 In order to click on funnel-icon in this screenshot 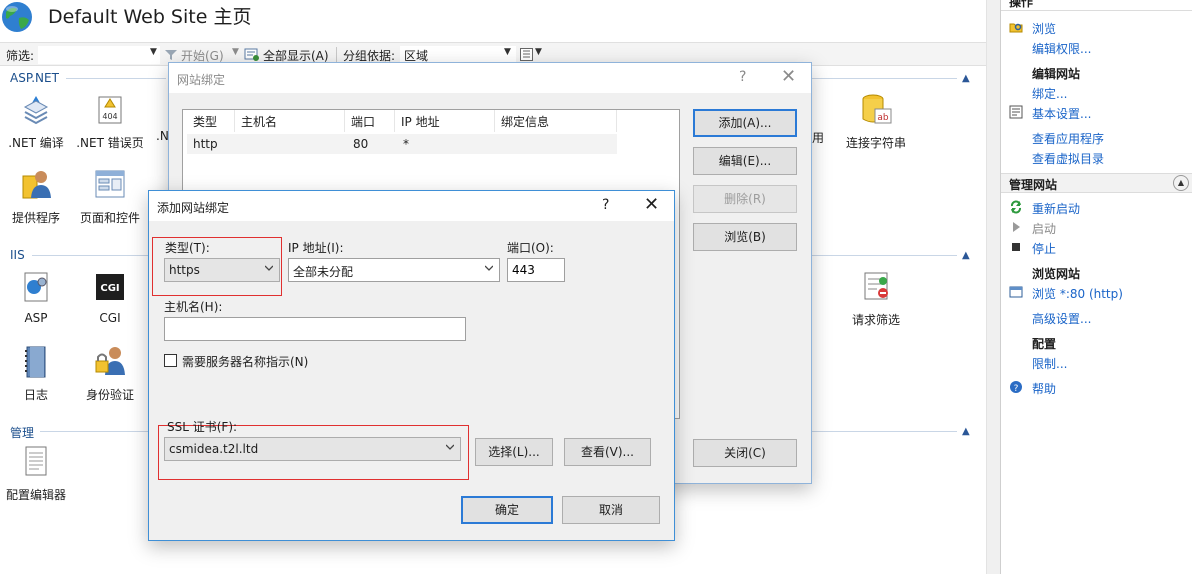, I will do `click(171, 55)`.